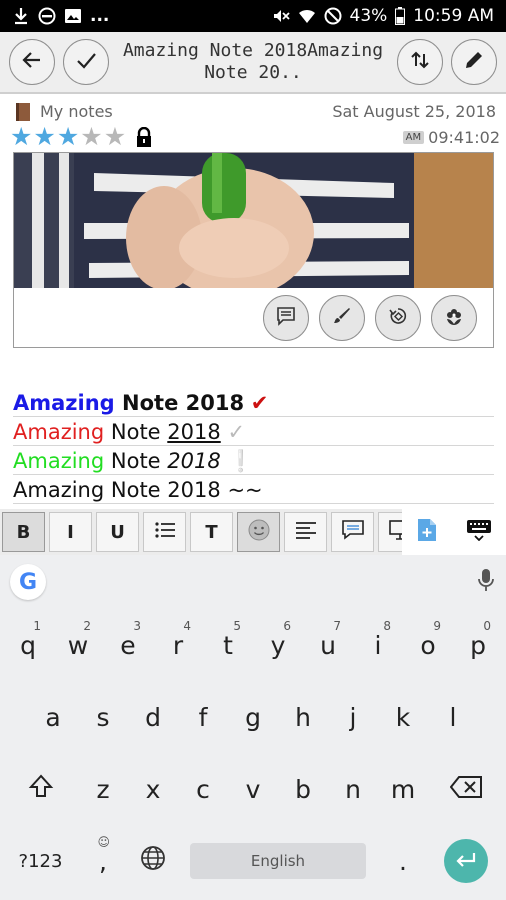 Image resolution: width=506 pixels, height=900 pixels. I want to click on key-label: f, so click(203, 717).